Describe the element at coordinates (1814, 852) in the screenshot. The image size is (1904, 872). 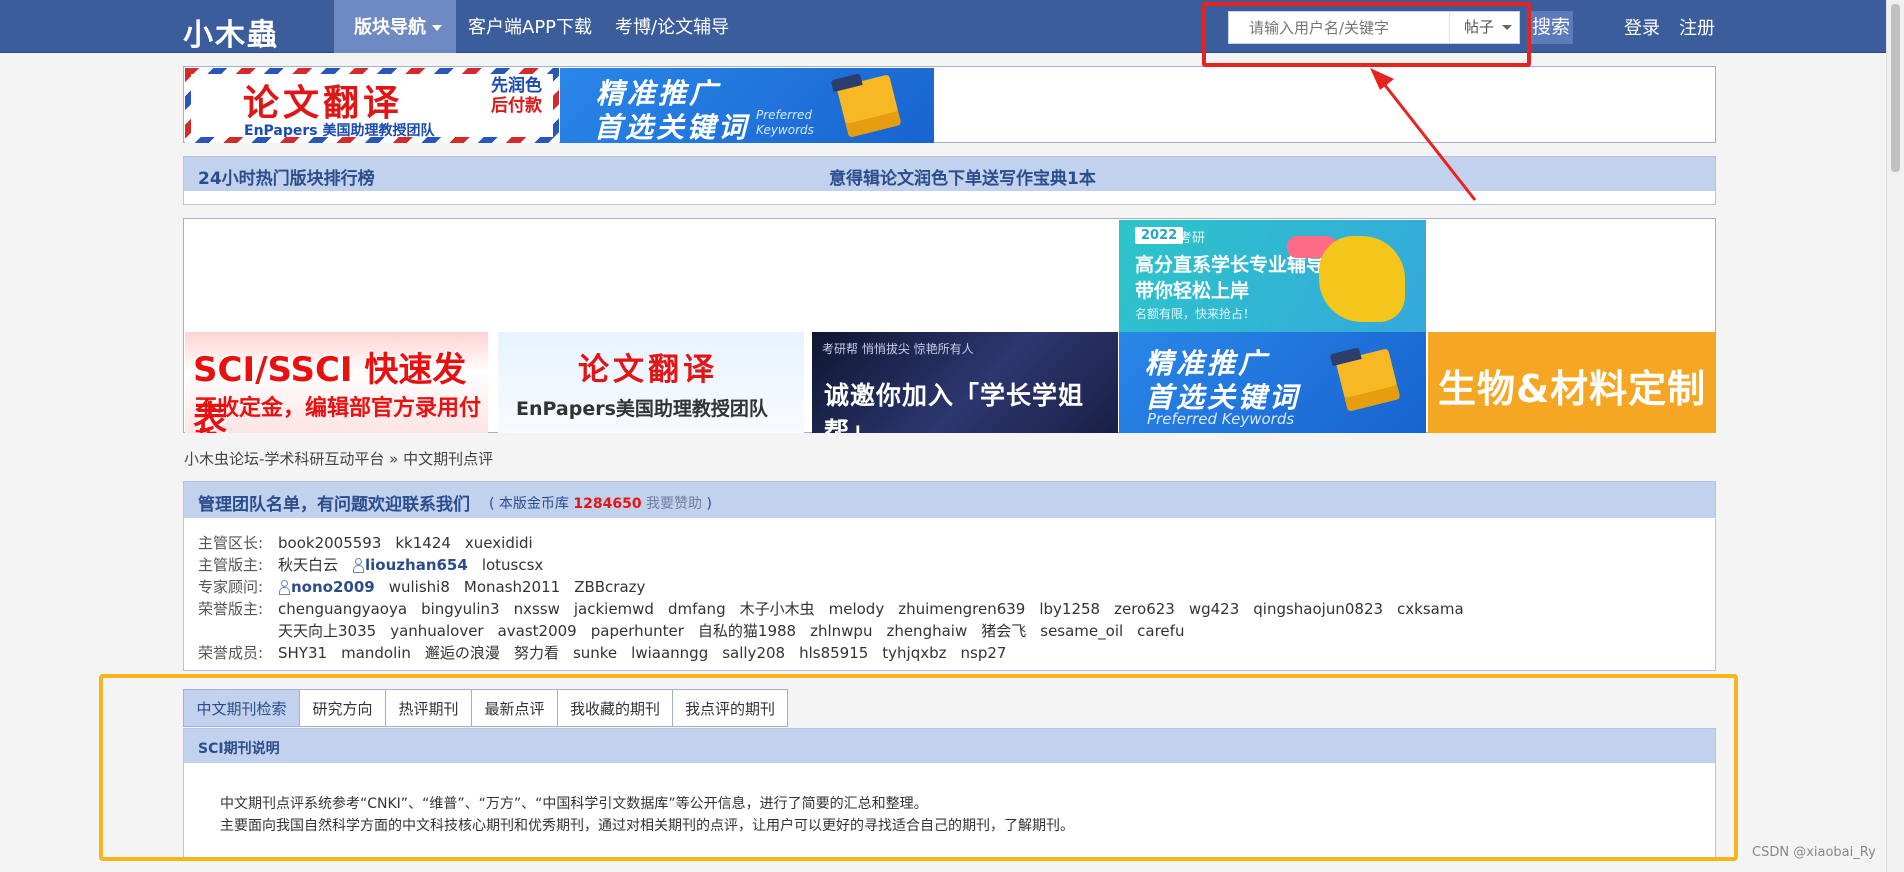
I see `watermark: CSDN @xiaobai_Ry` at that location.